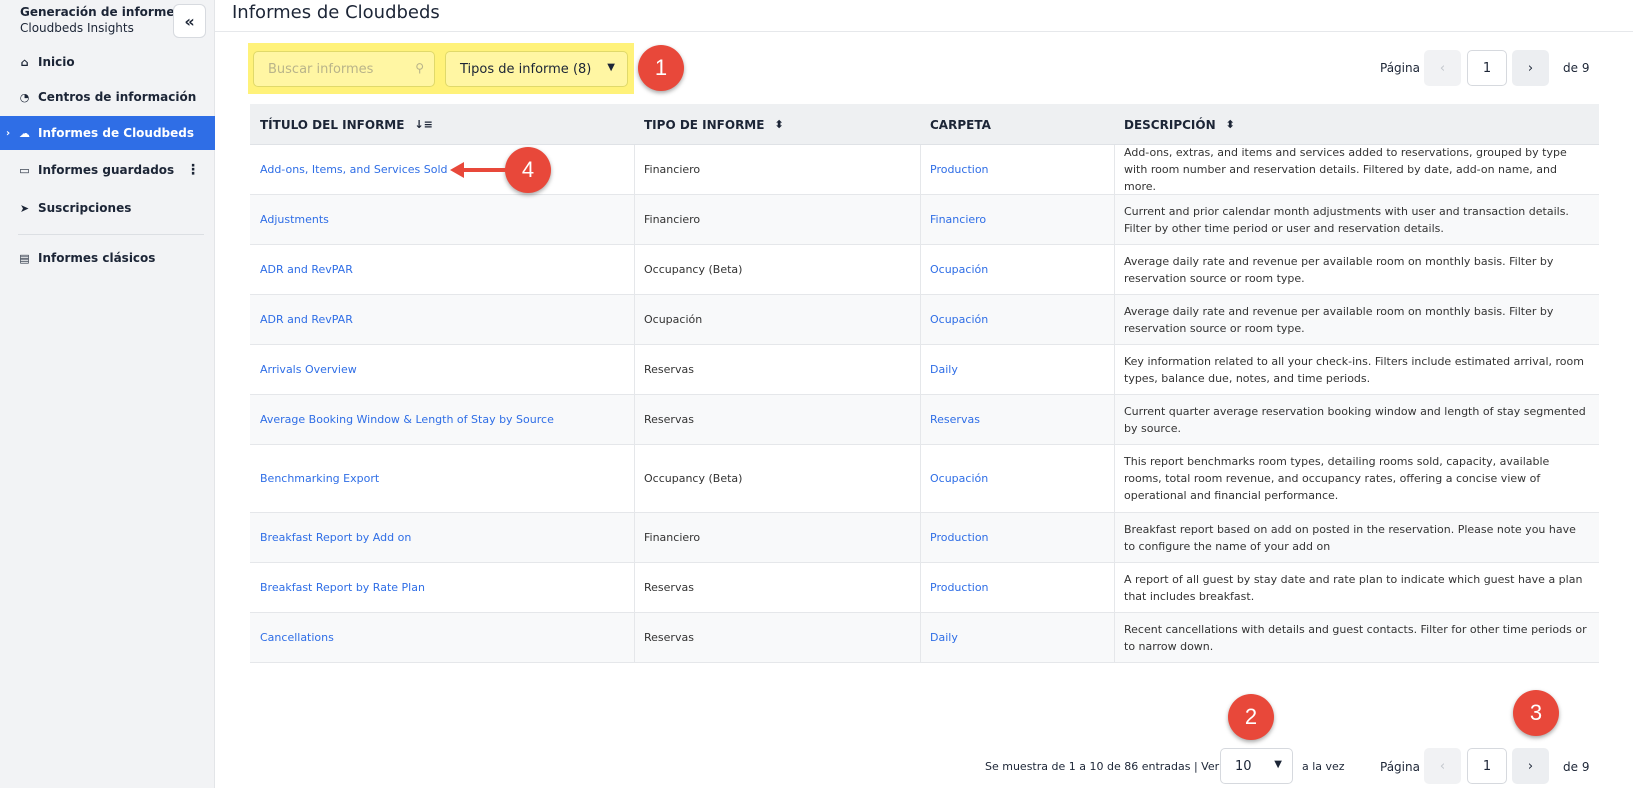  What do you see at coordinates (693, 269) in the screenshot?
I see `report-type: Occupancy (Beta)` at bounding box center [693, 269].